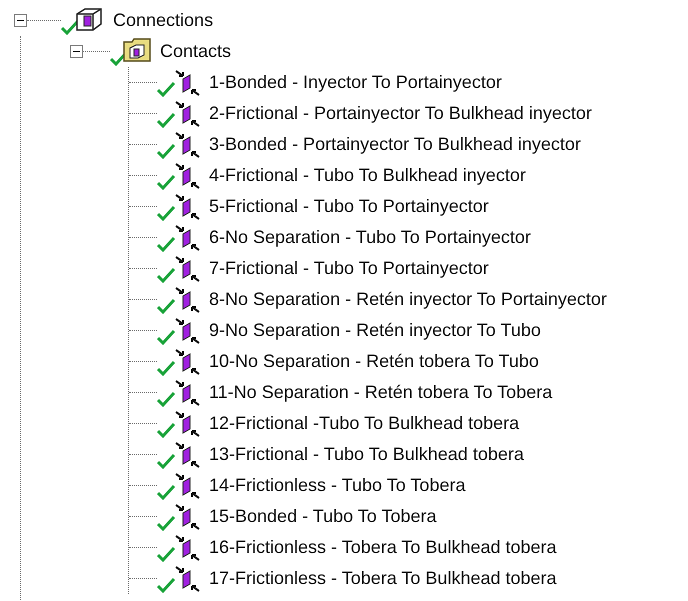 This screenshot has height=601, width=688. What do you see at coordinates (380, 392) in the screenshot?
I see `tree-item-label: 11-No Separation - Retén tobera To Tobera` at bounding box center [380, 392].